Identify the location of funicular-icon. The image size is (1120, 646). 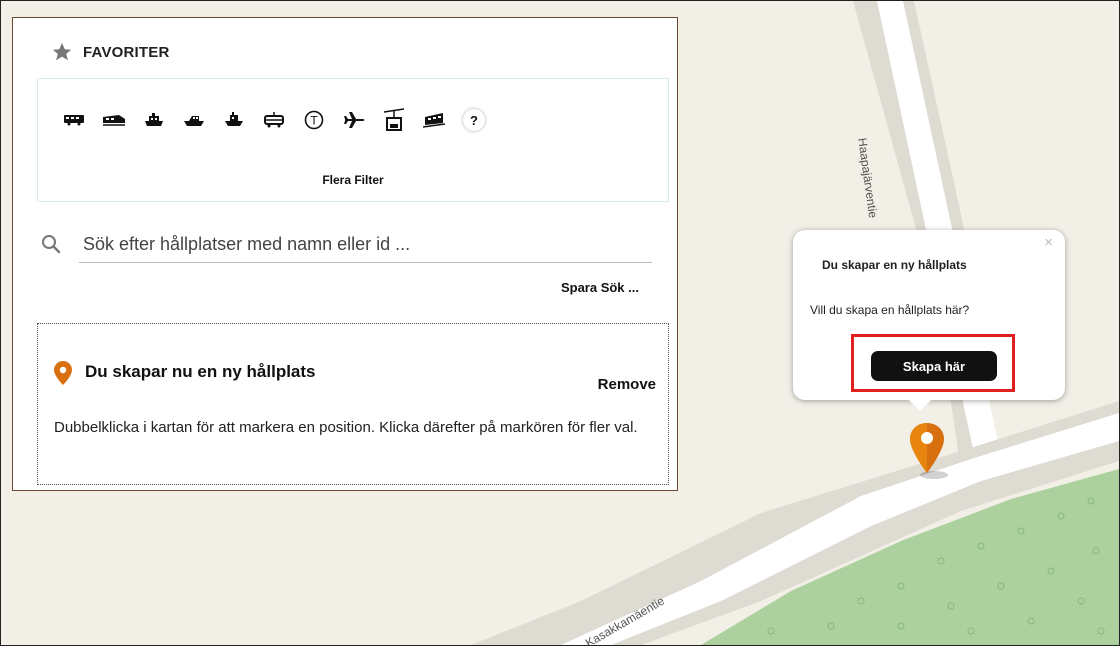
(434, 120).